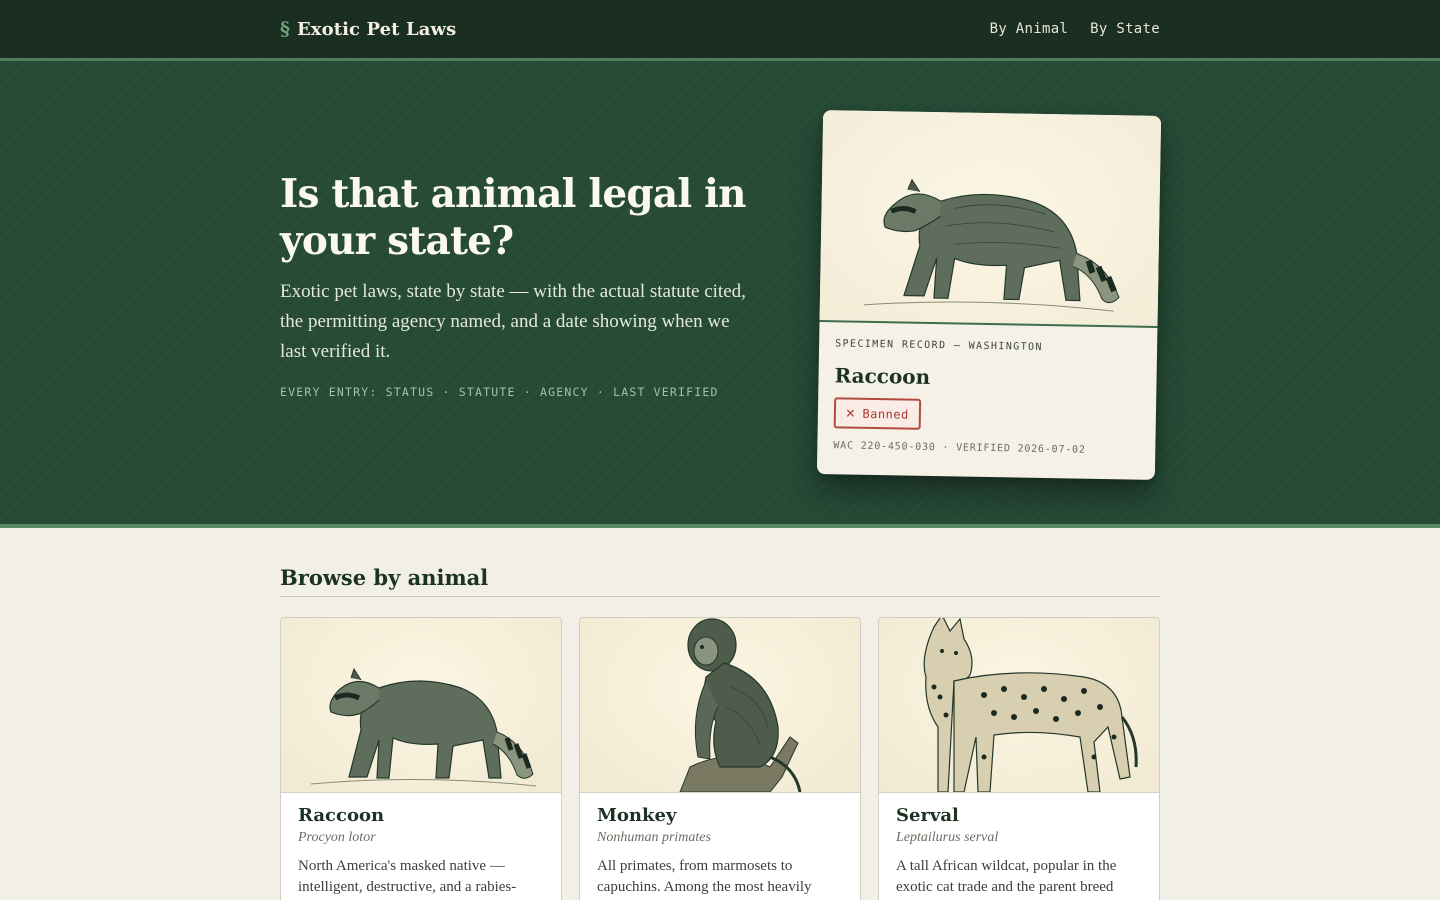 Image resolution: width=1440 pixels, height=900 pixels. I want to click on nav-inner: § Exotic Pet Laws By Animal By State, so click(720, 29).